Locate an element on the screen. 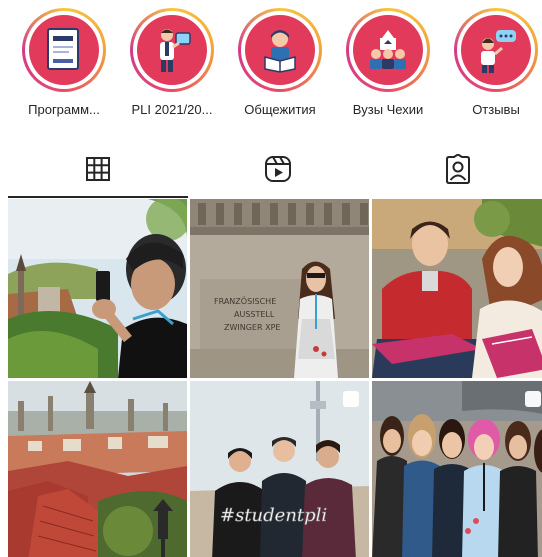  highlight-dormitories: Общежития is located at coordinates (280, 62).